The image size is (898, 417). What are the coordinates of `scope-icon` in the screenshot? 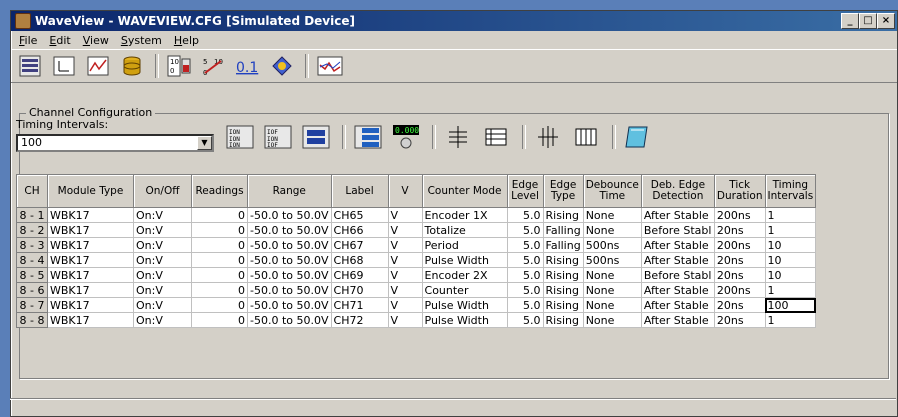 It's located at (330, 66).